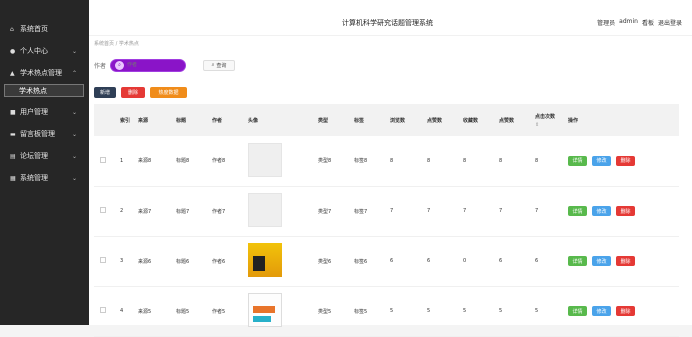  Describe the element at coordinates (517, 311) in the screenshot. I see `cell-likes-2: 5` at that location.